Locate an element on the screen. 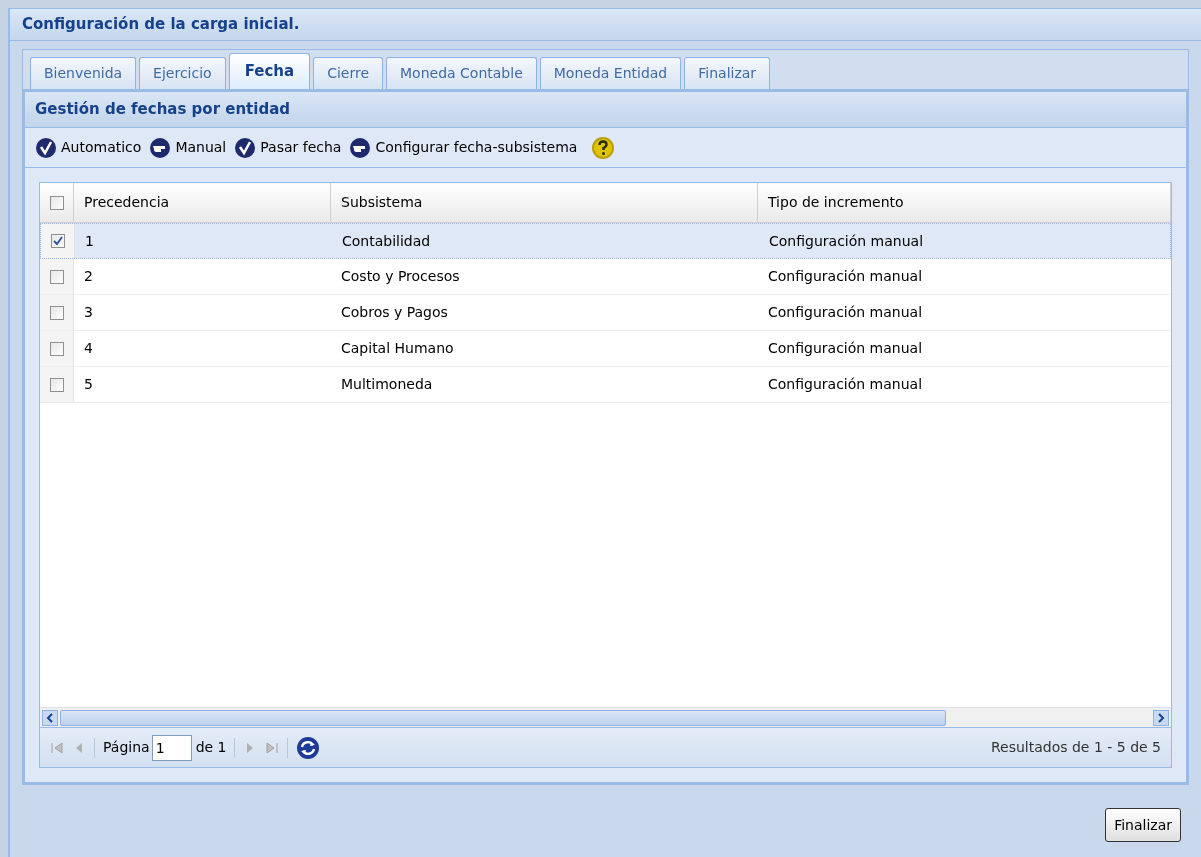 The image size is (1201, 857). tab: Moneda Entidad is located at coordinates (610, 73).